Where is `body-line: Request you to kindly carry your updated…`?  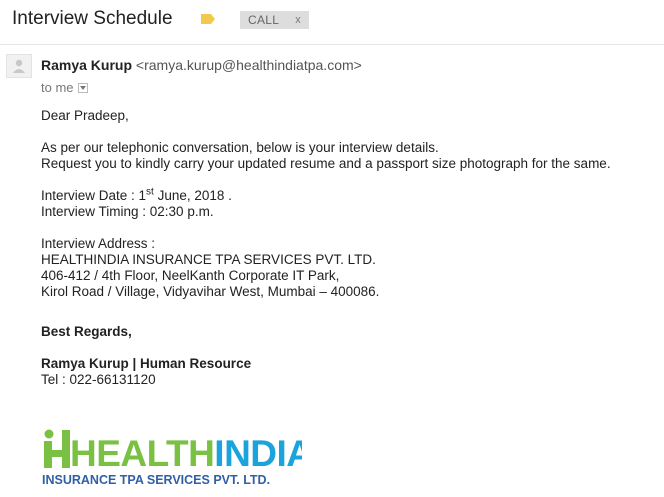
body-line: Request you to kindly carry your updated… is located at coordinates (326, 163).